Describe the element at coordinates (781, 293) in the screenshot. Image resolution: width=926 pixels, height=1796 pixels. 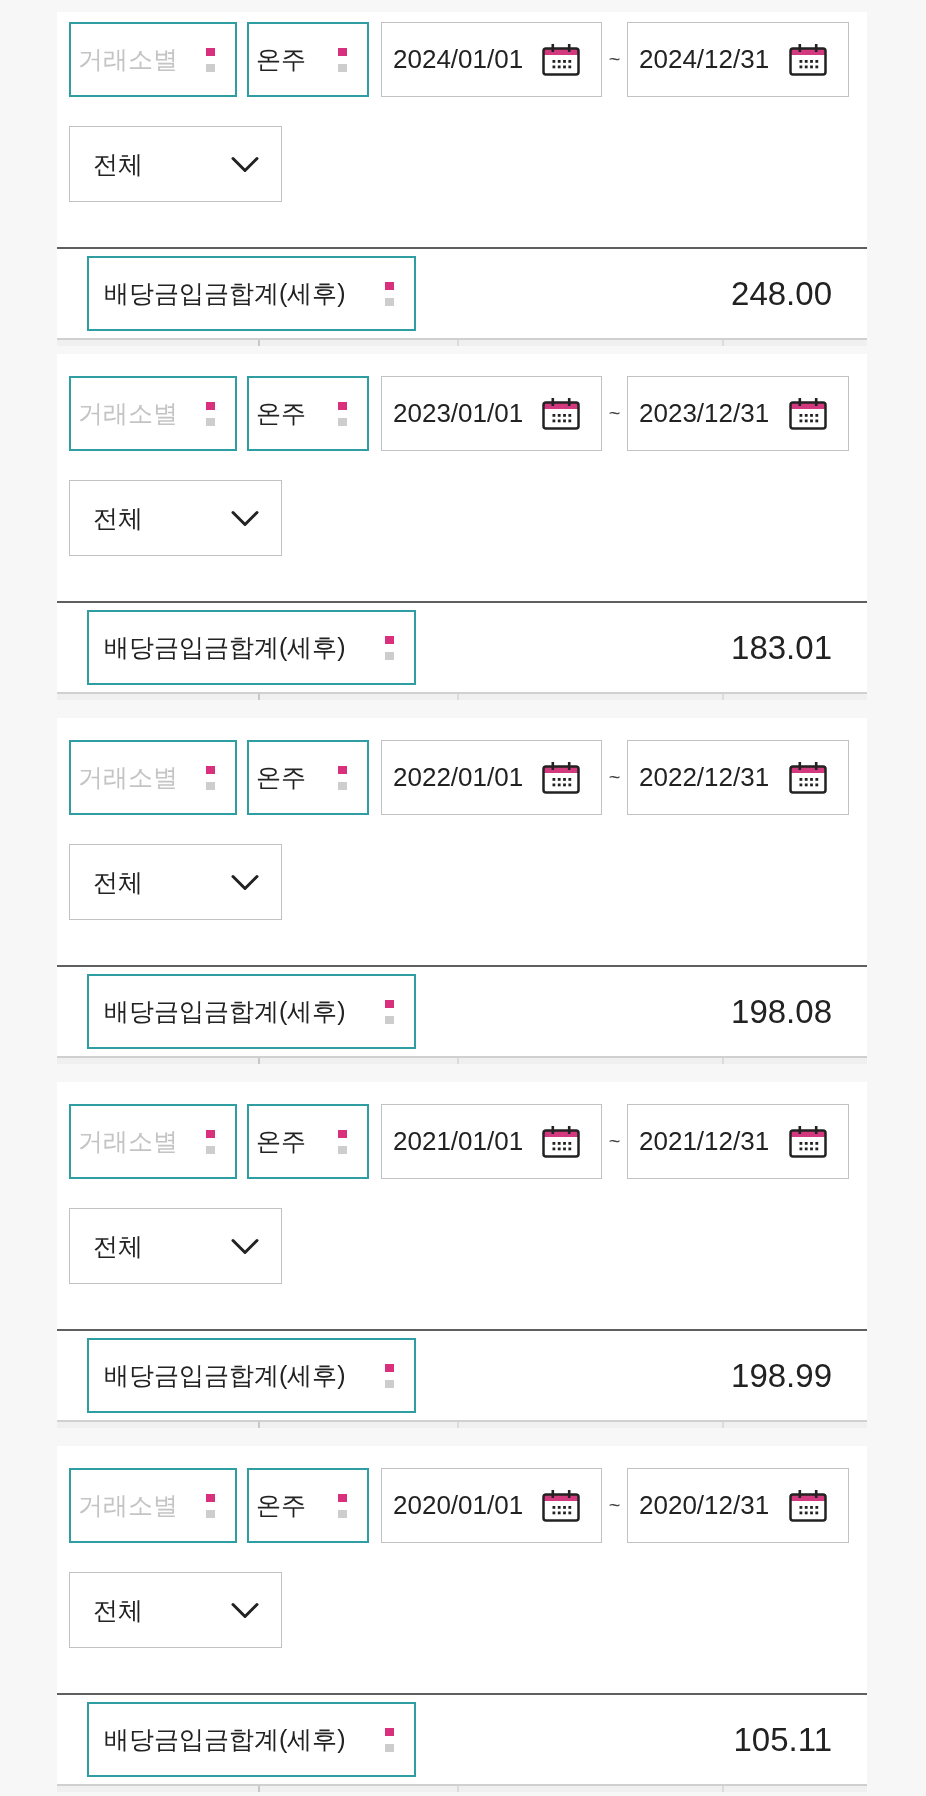
I see `total-amount: 248.00` at that location.